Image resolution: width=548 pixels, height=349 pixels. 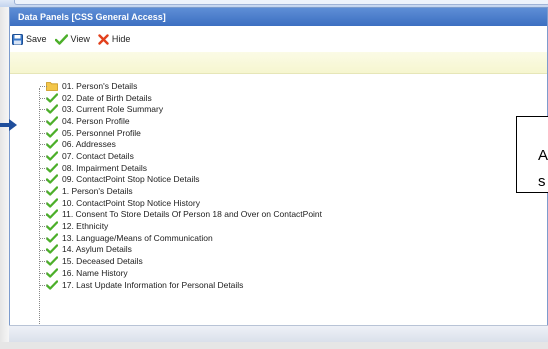 I want to click on panel-title: Data Panels [CSS General Access], so click(x=278, y=17).